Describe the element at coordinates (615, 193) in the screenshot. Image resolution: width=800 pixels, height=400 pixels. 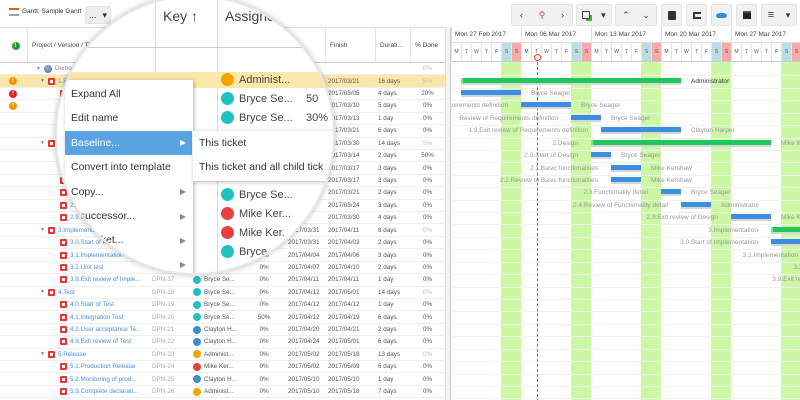
I see `bar-task-label: 2.3.Functionality detail` at that location.